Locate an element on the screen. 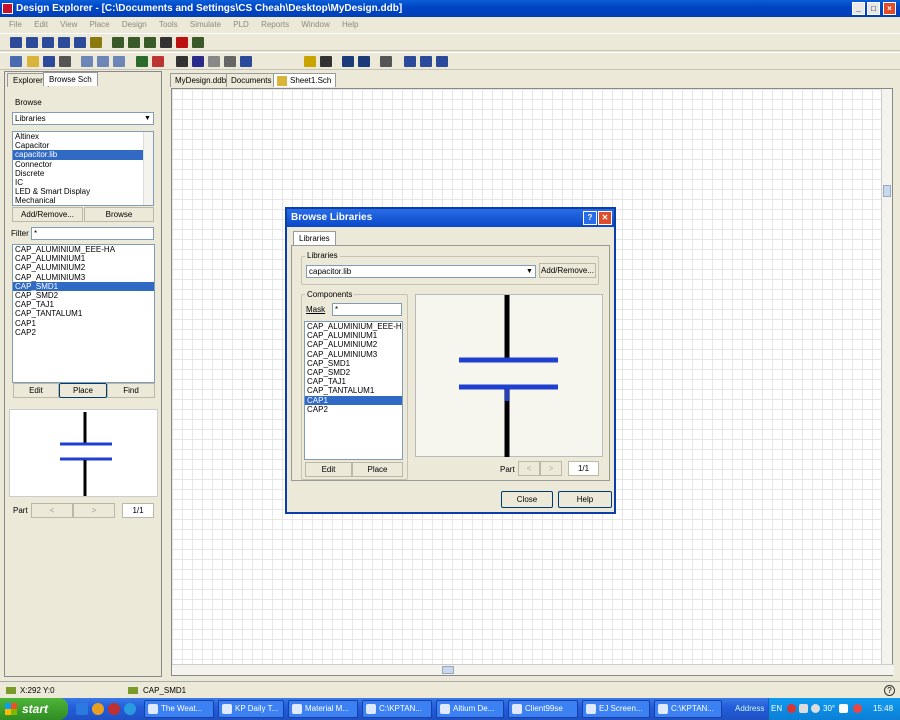  tab-sheet1-sch: Sheet1.Sch is located at coordinates (305, 80).